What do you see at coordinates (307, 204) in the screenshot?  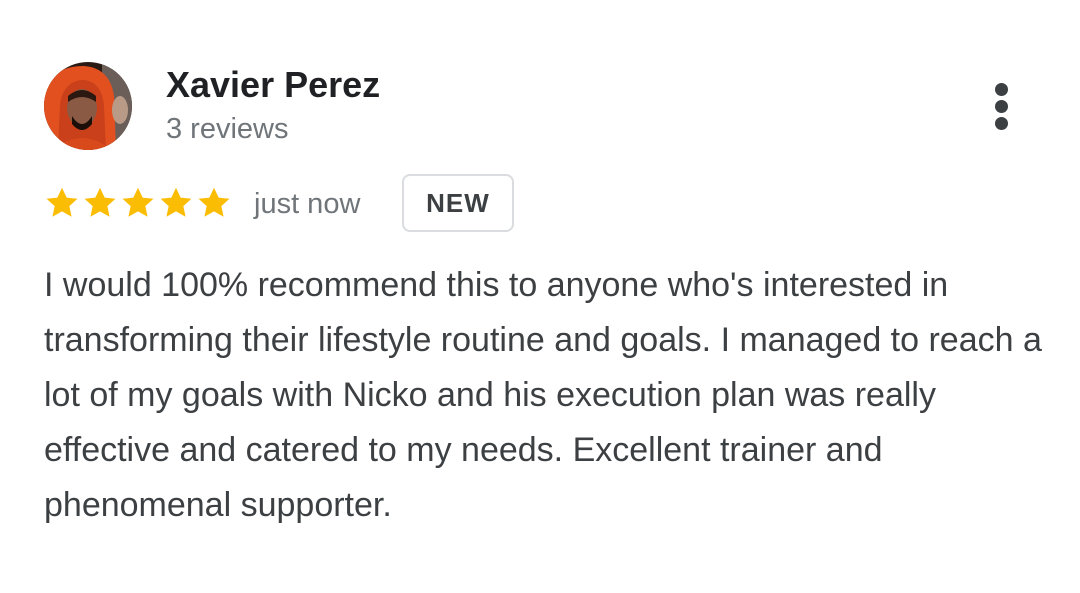 I see `review-timestamp: just now` at bounding box center [307, 204].